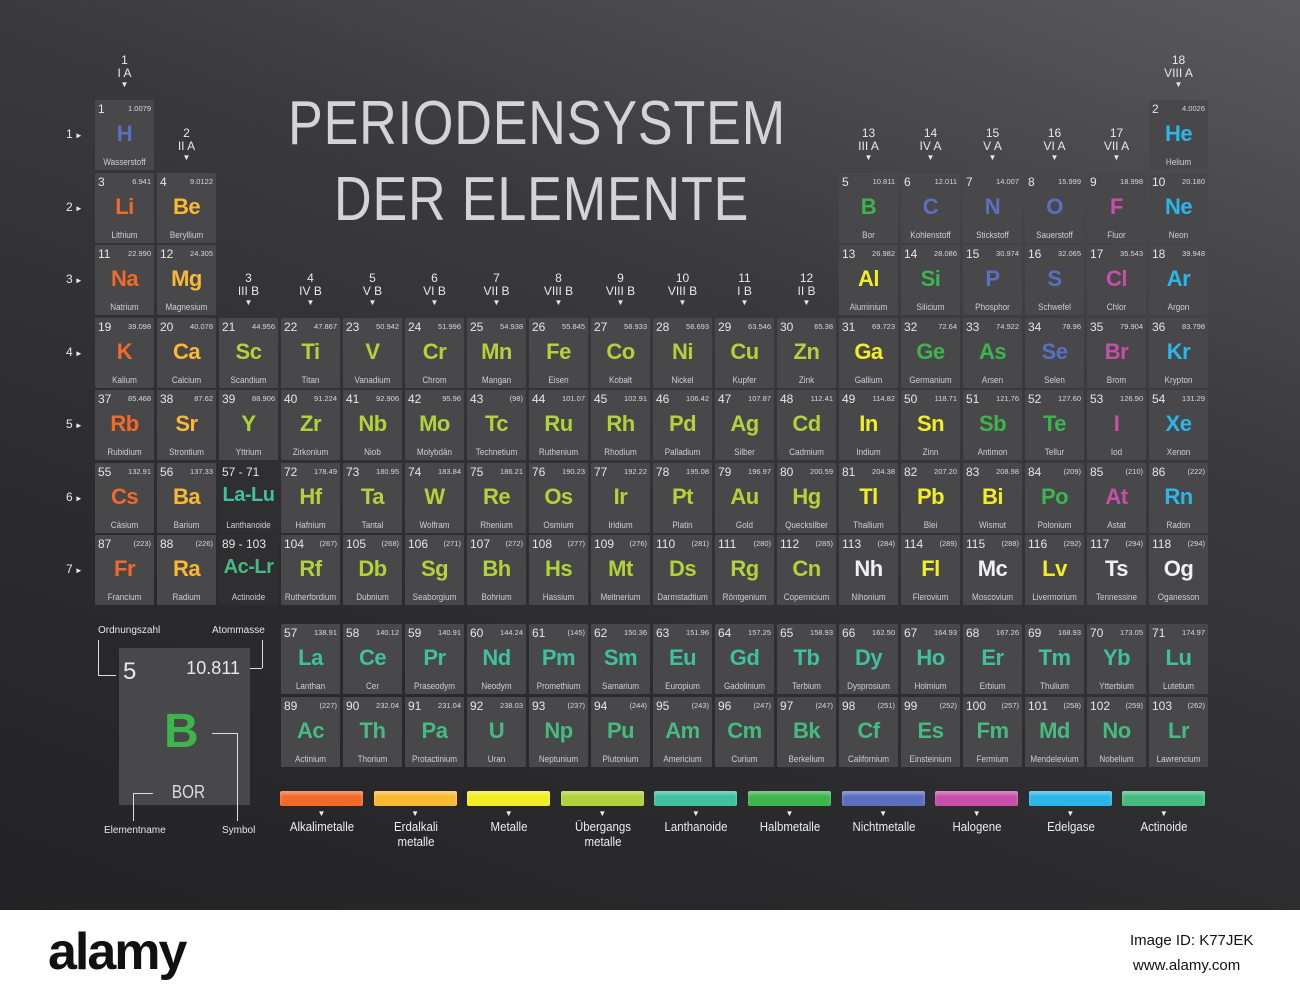  Describe the element at coordinates (806, 659) in the screenshot. I see `element-cell-tb: 65 158.93 Tb Terbium` at that location.